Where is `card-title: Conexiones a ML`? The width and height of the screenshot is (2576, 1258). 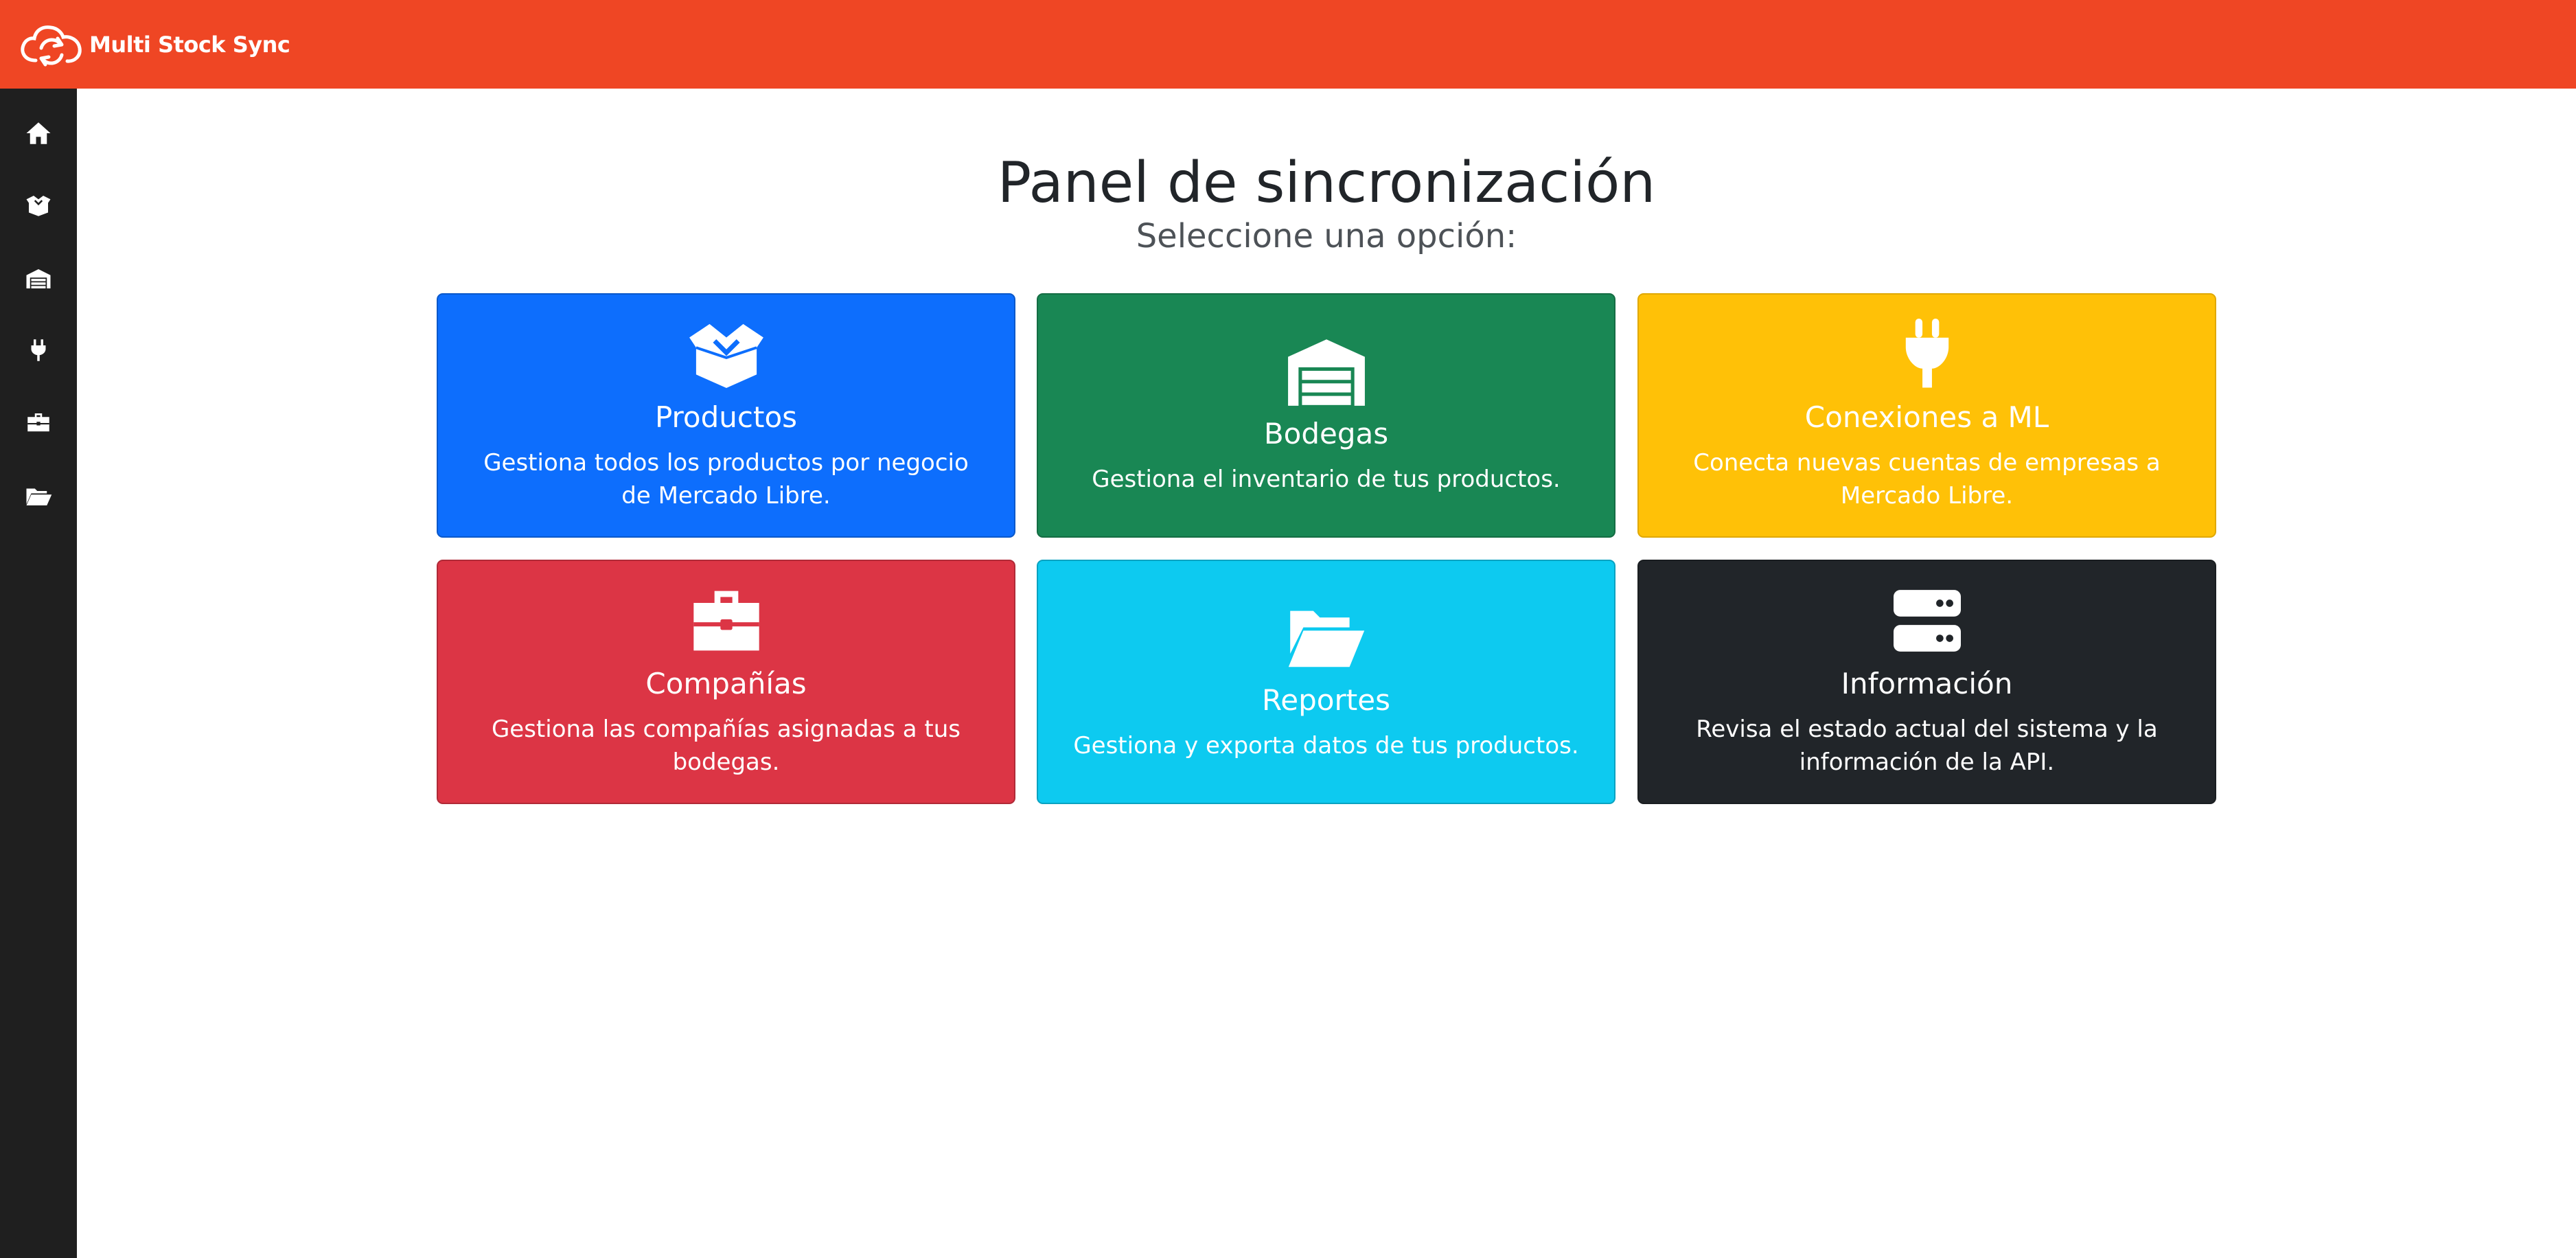
card-title: Conexiones a ML is located at coordinates (1926, 417).